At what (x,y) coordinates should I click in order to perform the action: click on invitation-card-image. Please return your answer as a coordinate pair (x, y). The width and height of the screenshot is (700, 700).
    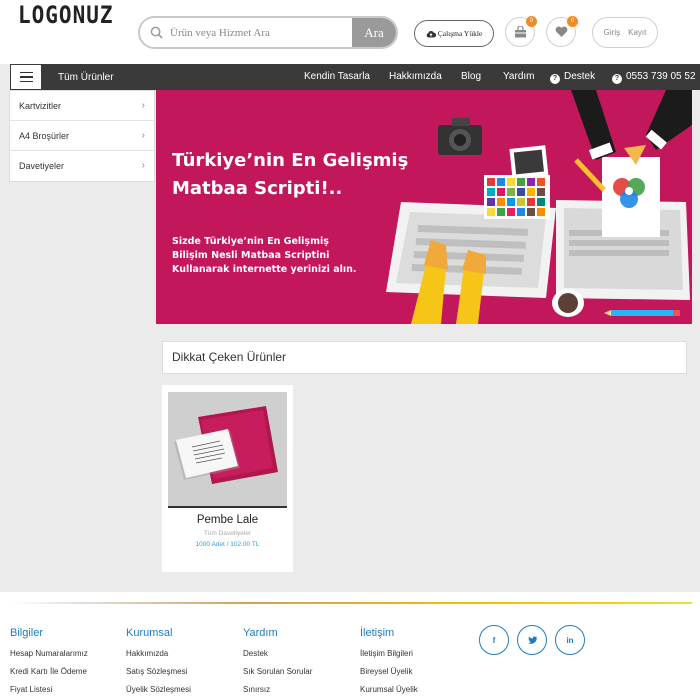
    Looking at the image, I should click on (227, 449).